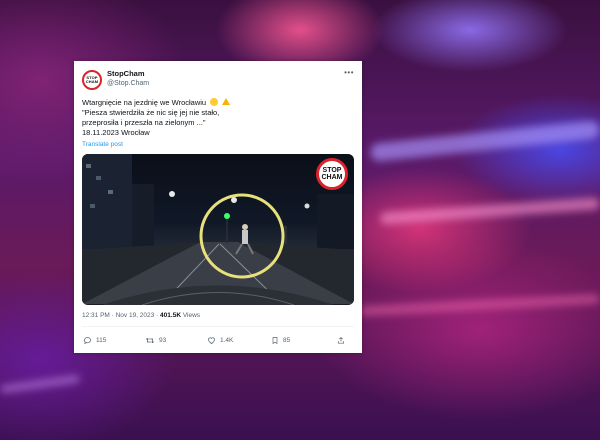  What do you see at coordinates (218, 326) in the screenshot?
I see `divider` at bounding box center [218, 326].